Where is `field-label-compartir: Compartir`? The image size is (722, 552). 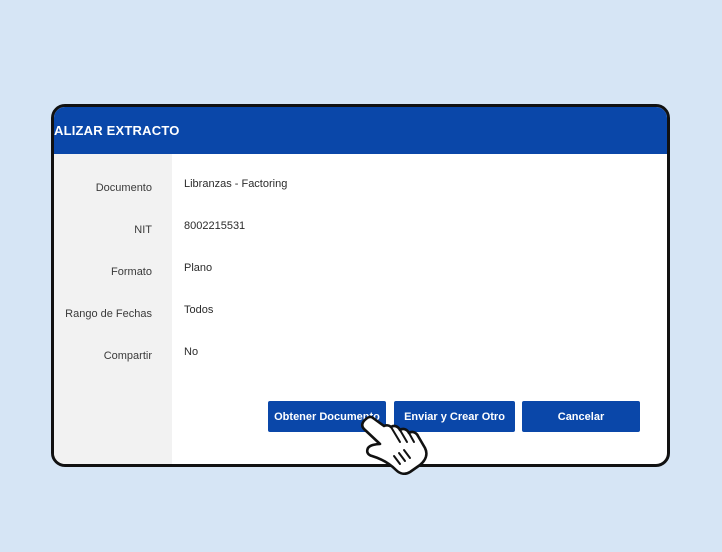 field-label-compartir: Compartir is located at coordinates (127, 356).